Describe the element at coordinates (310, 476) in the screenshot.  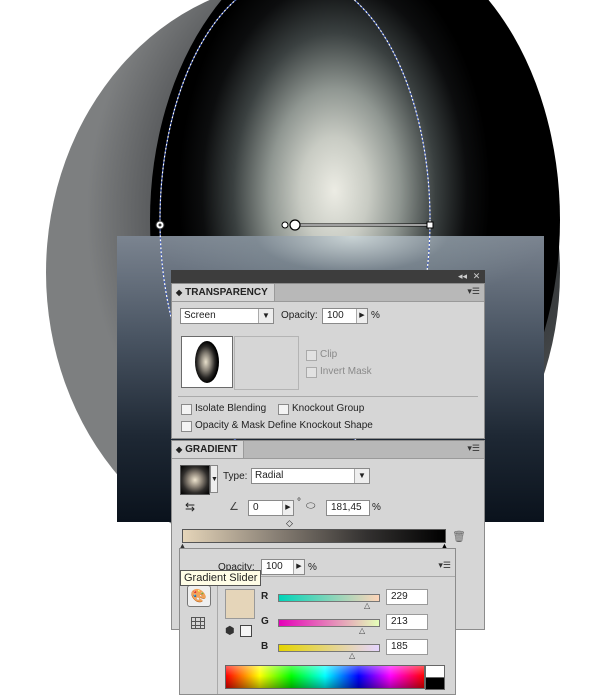
I see `gradient-type-select: Radial ▼` at that location.